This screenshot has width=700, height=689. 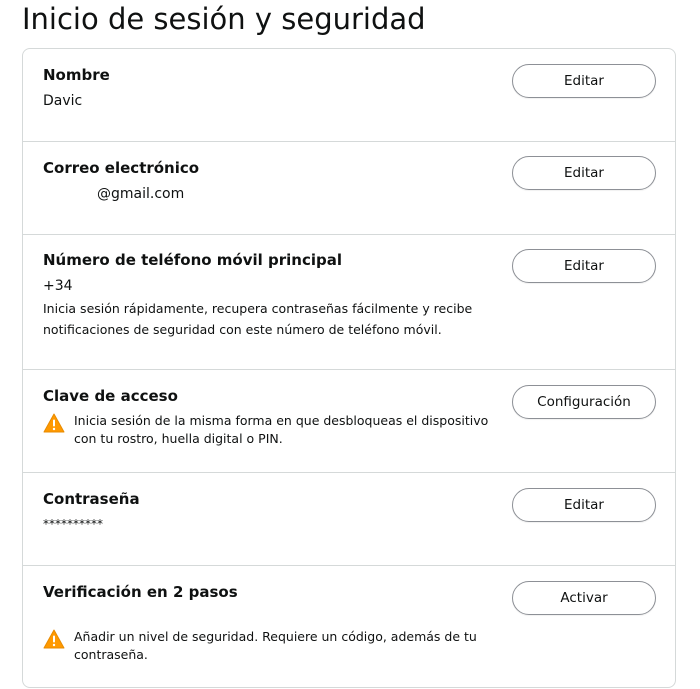 What do you see at coordinates (584, 81) in the screenshot?
I see `edit-name-button: Editar` at bounding box center [584, 81].